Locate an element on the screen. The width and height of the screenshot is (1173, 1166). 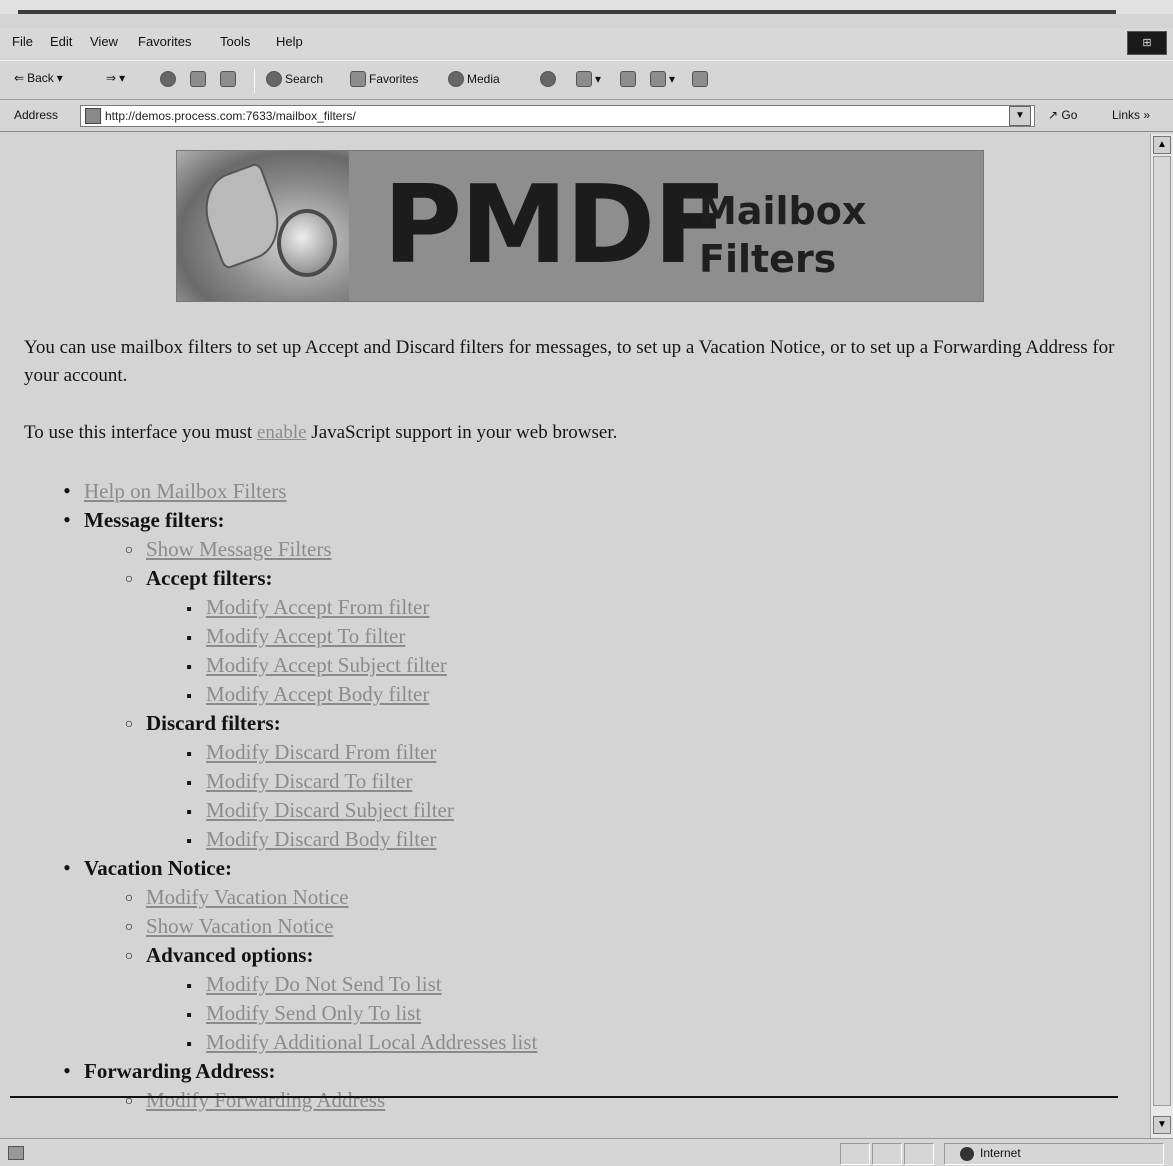
list-item: Modify Forwarding Address is located at coordinates (254, 1102).